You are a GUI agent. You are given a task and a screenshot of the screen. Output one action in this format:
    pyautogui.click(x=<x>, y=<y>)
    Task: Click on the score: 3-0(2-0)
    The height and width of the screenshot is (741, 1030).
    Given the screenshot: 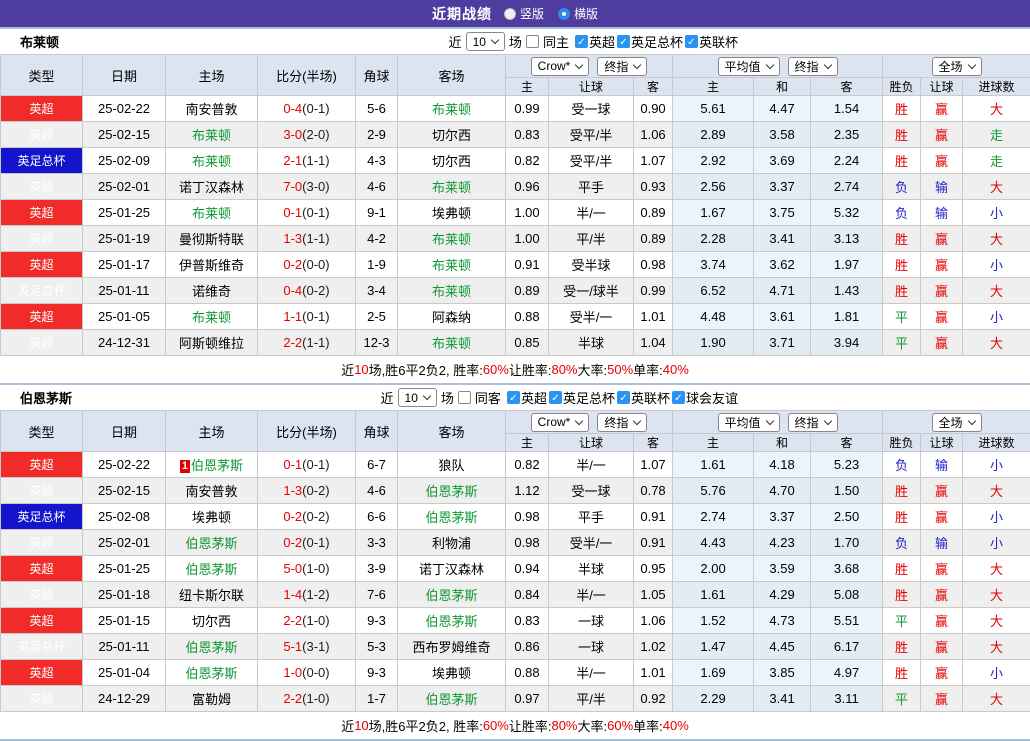 What is the action you would take?
    pyautogui.click(x=307, y=135)
    